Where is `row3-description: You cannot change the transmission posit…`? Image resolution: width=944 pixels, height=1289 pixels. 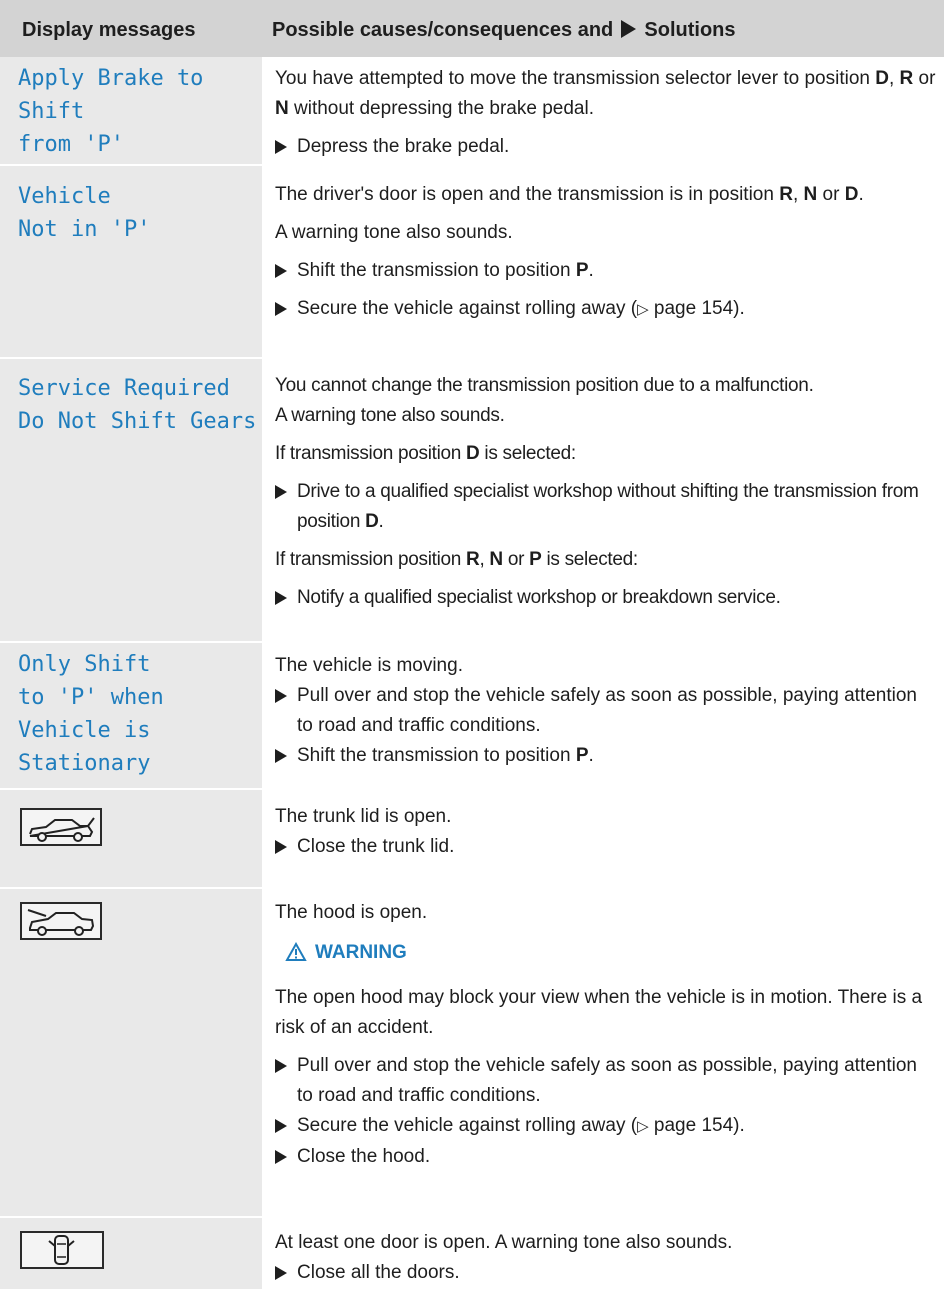 row3-description: You cannot change the transmission posit… is located at coordinates (606, 492).